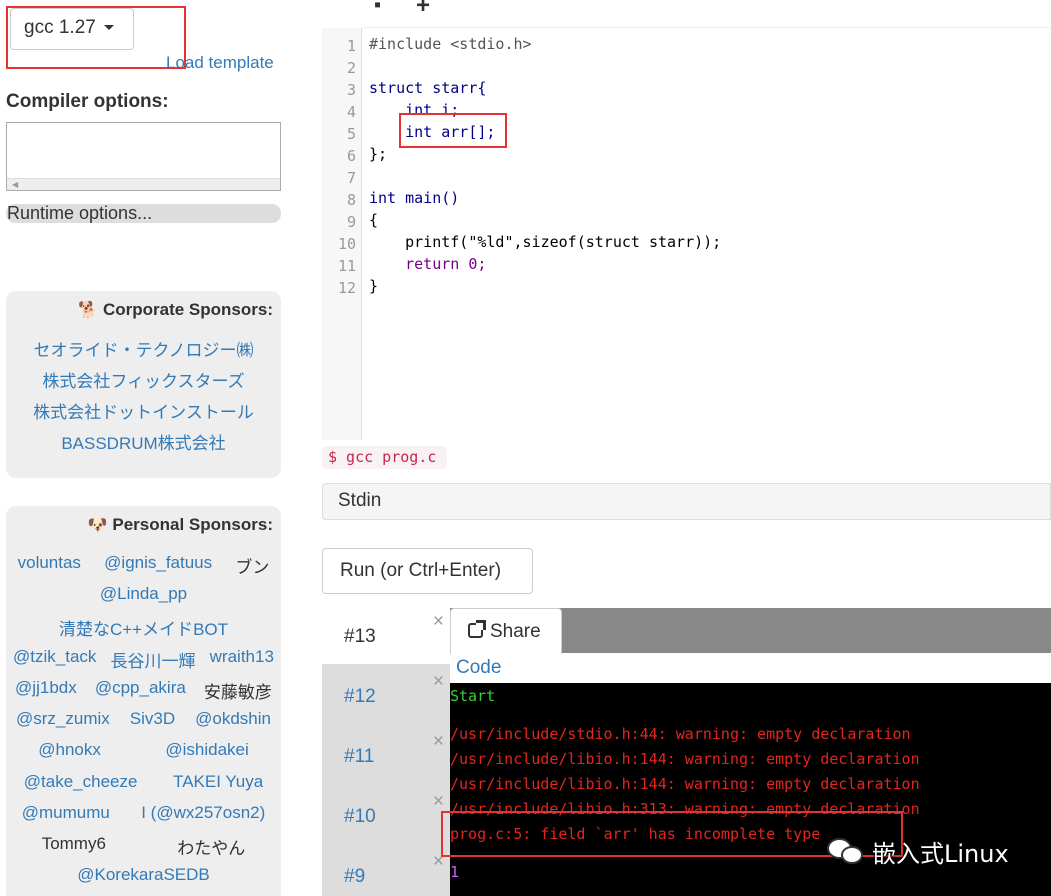  Describe the element at coordinates (49, 565) in the screenshot. I see `sponsor-link: voluntas` at that location.